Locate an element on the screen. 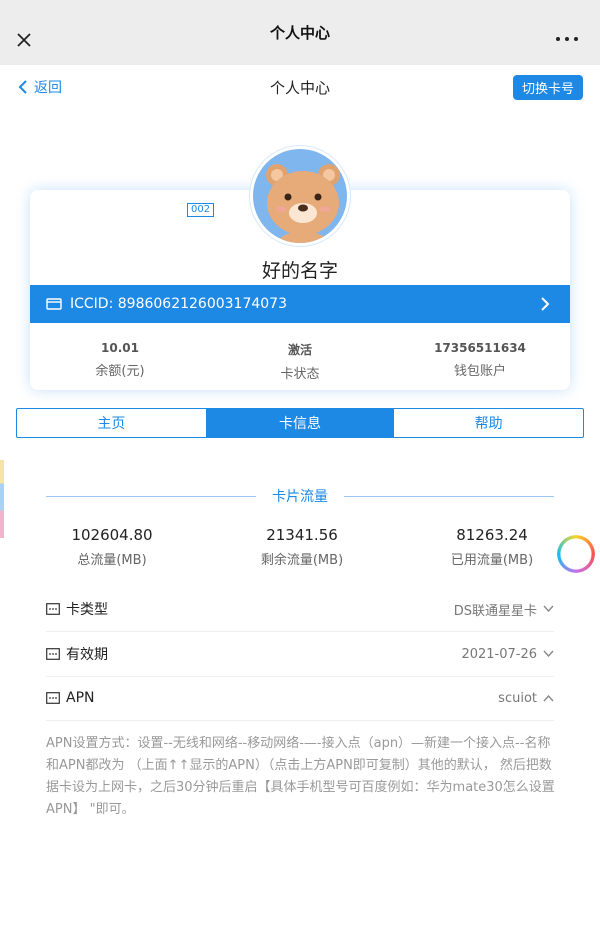  row-value: 2021-07-26 is located at coordinates (507, 654).